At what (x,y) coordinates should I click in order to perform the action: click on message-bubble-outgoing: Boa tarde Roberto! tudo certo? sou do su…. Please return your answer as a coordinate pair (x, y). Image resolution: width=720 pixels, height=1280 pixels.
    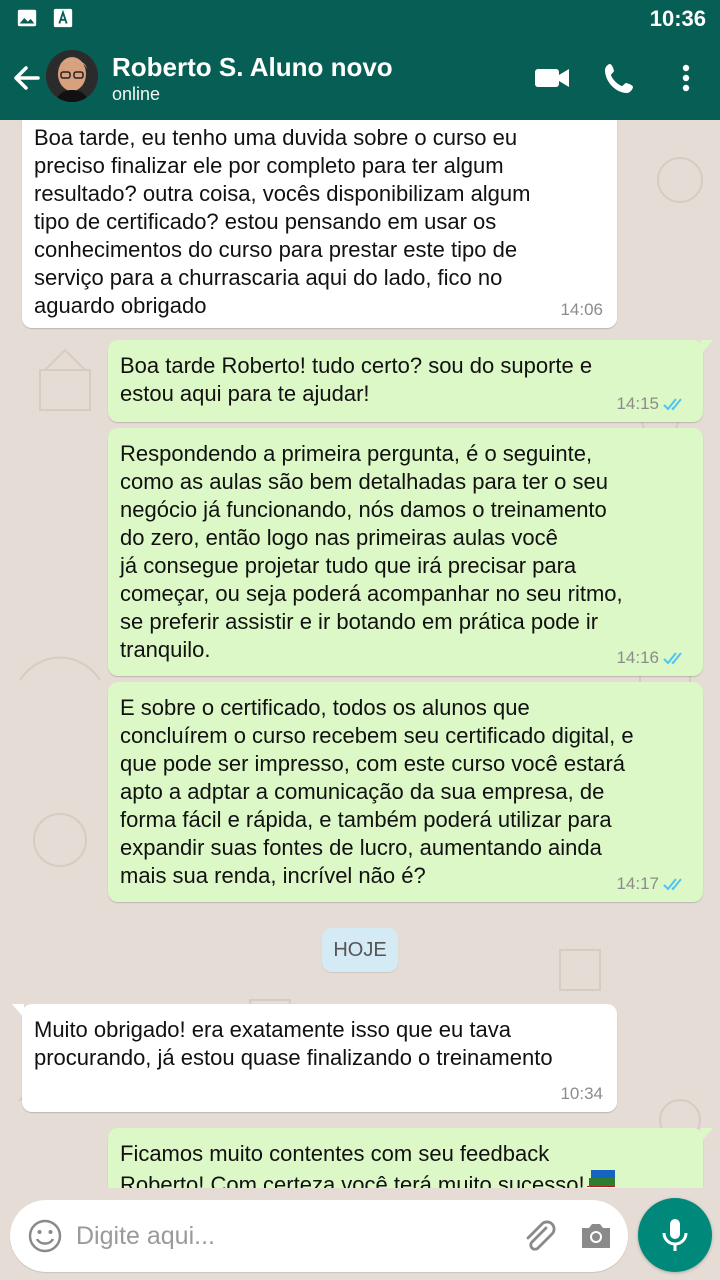
    Looking at the image, I should click on (410, 381).